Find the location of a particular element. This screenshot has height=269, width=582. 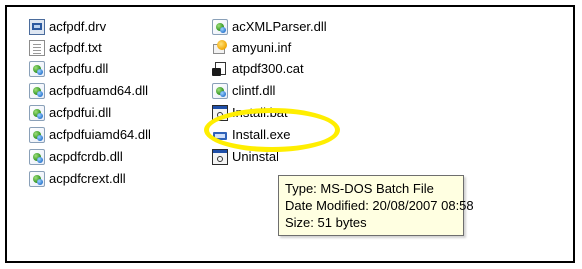

file-name: acfpdfuamd64.dll is located at coordinates (99, 90).